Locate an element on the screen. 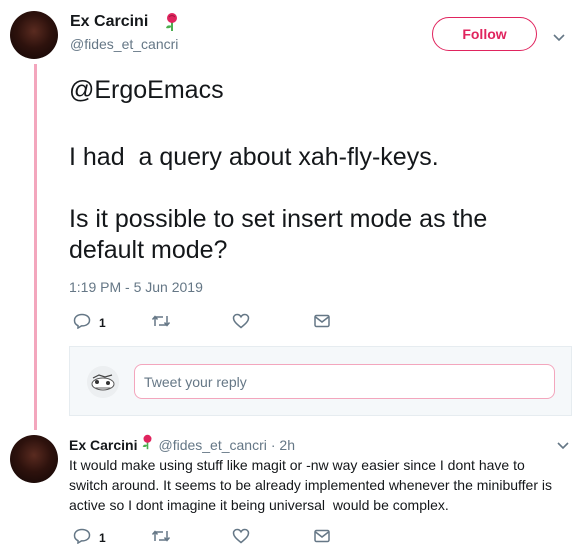 The image size is (584, 557). reply-age: · 2h is located at coordinates (283, 445).